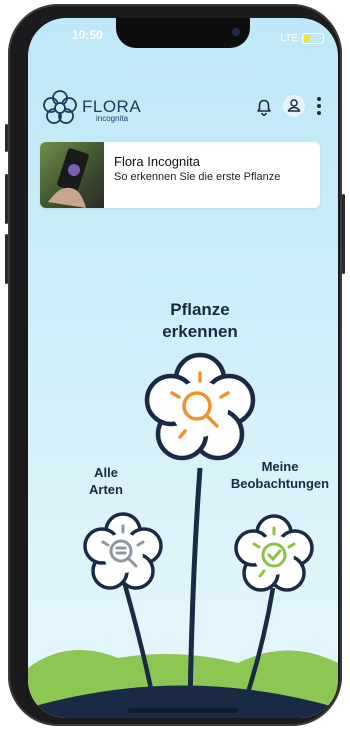 The image size is (350, 731). I want to click on observations-label: Meine Beobachtungen, so click(280, 475).